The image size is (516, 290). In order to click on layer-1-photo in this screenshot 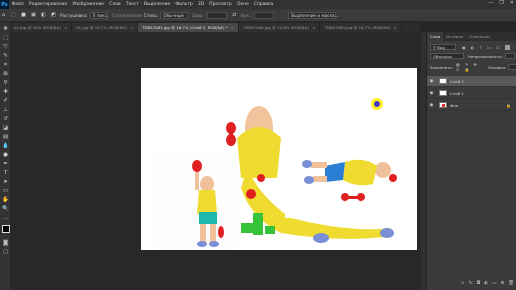, I will do `click(196, 201)`.